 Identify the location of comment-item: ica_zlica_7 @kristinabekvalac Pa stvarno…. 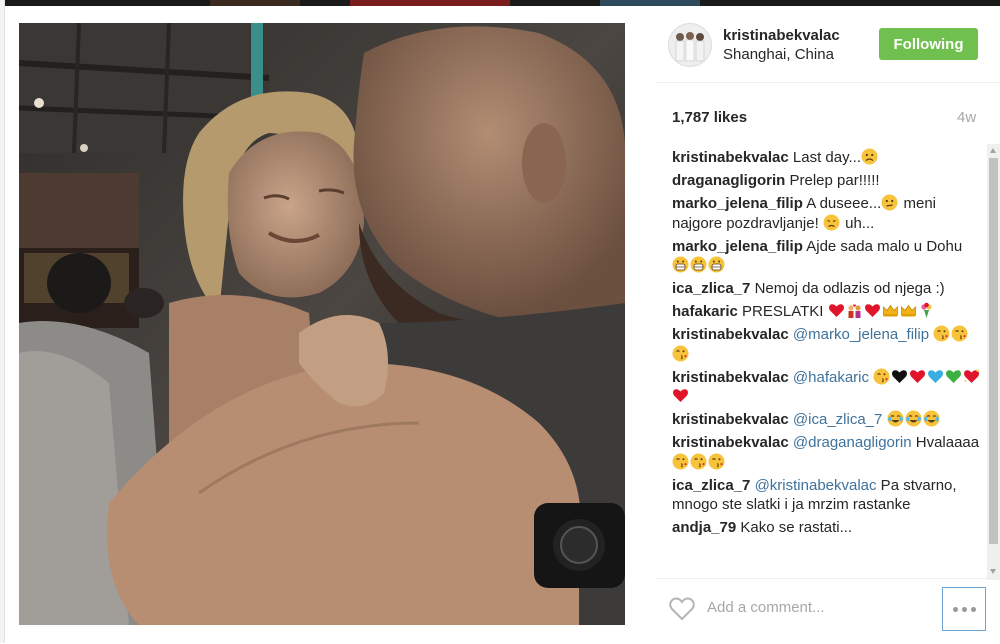
(827, 495).